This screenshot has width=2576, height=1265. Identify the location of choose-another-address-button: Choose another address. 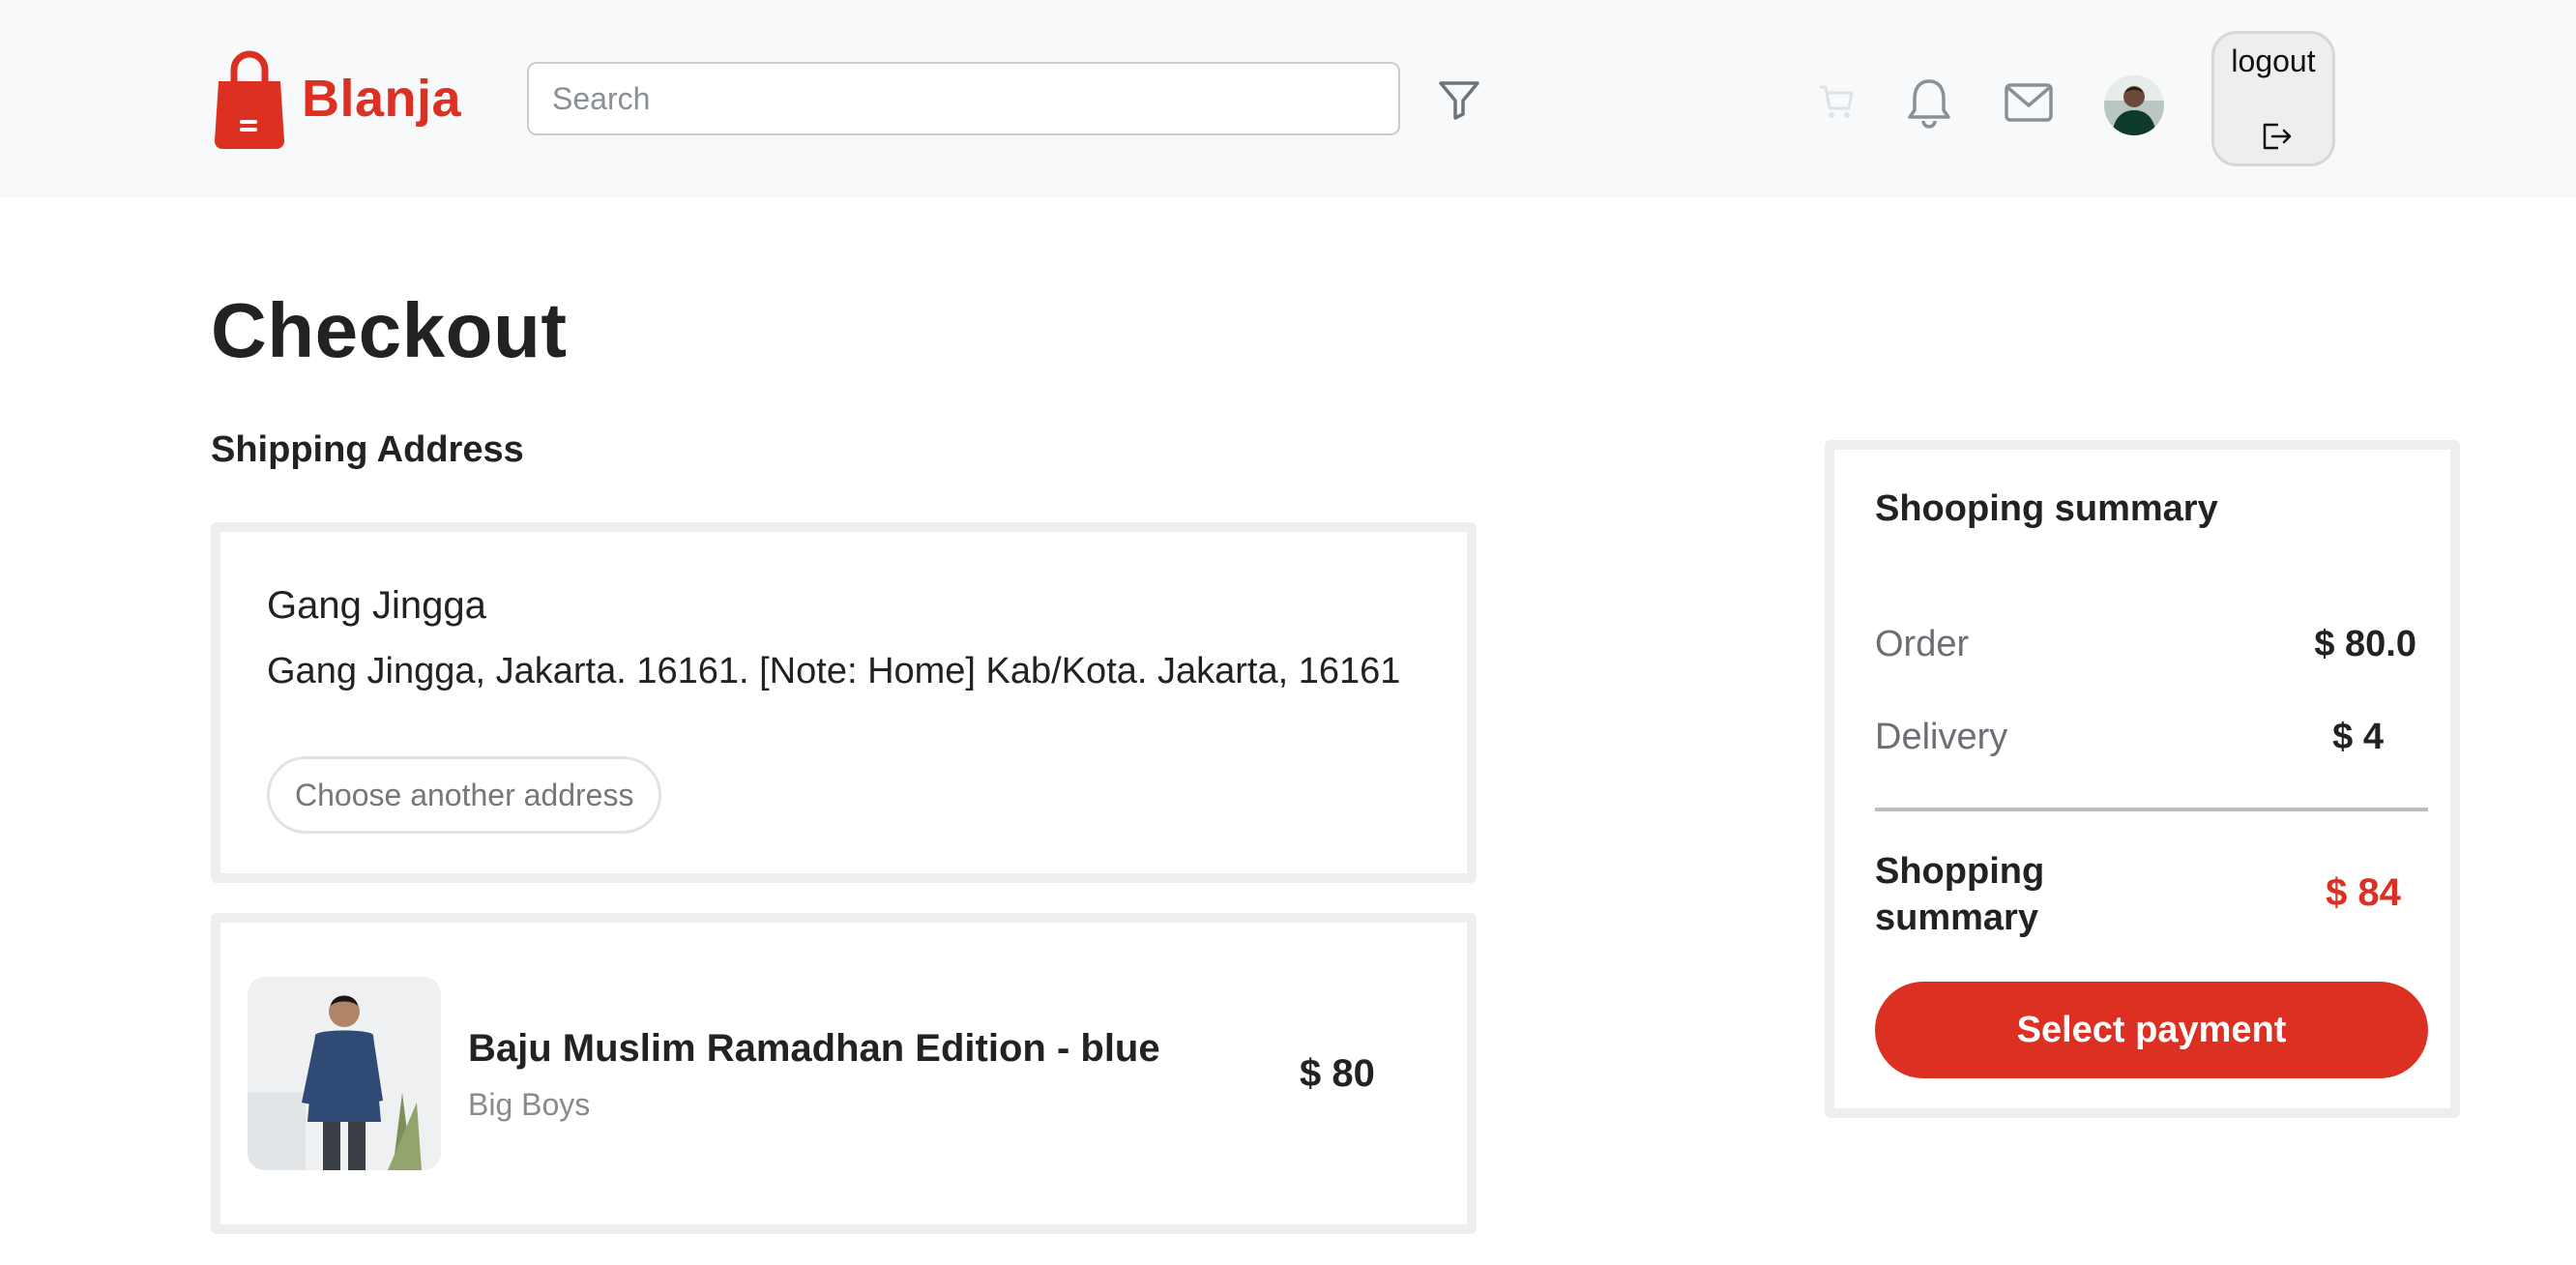
(464, 795).